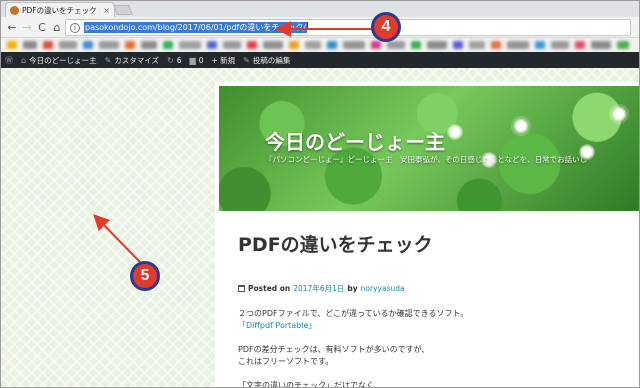 This screenshot has height=388, width=640. Describe the element at coordinates (42, 27) in the screenshot. I see `reload-icon: C` at that location.